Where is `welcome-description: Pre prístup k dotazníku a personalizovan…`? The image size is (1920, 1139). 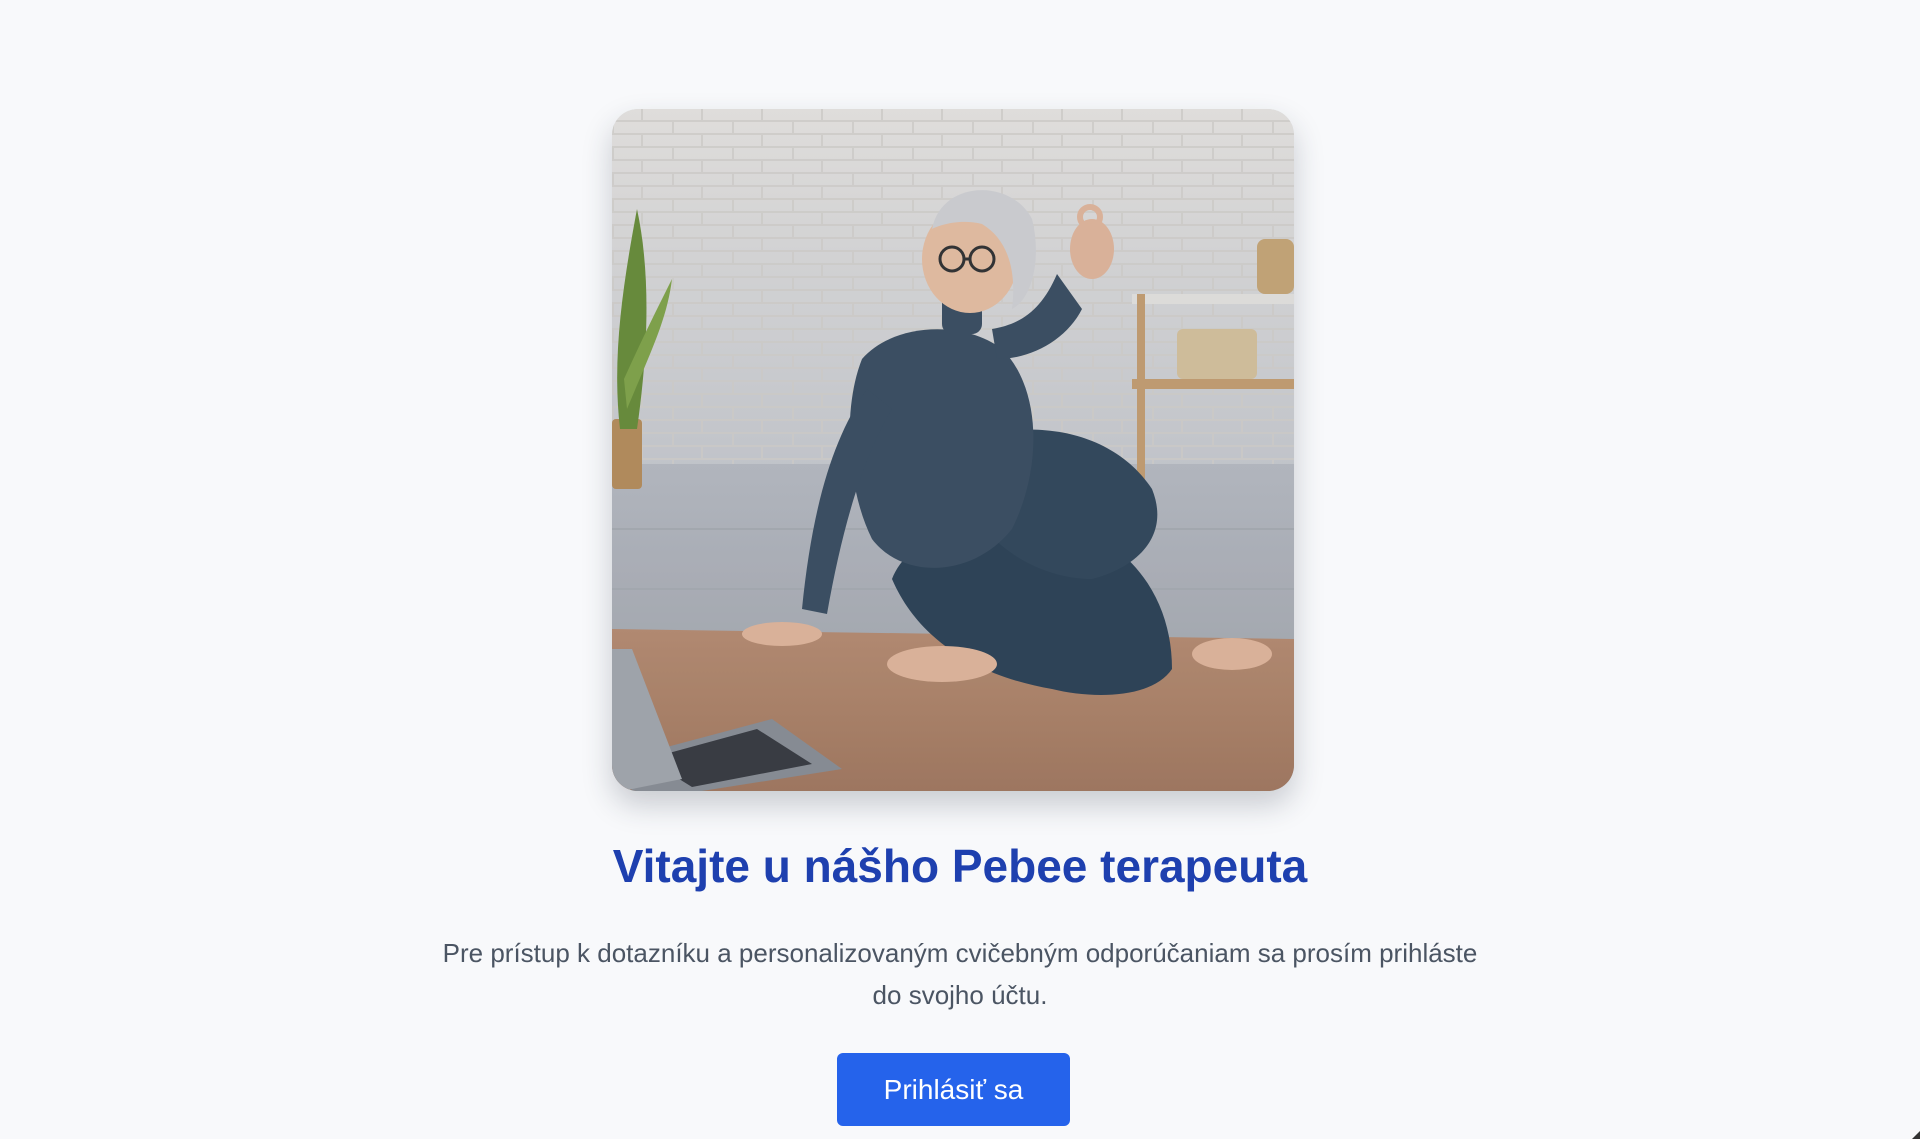
welcome-description: Pre prístup k dotazníku a personalizovan… is located at coordinates (960, 974).